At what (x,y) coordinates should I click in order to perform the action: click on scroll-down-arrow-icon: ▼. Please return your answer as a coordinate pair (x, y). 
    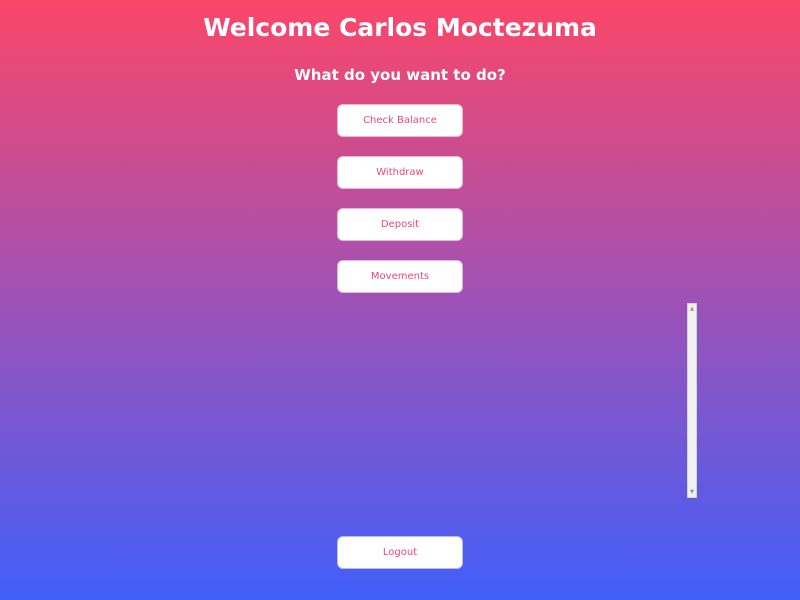
    Looking at the image, I should click on (692, 492).